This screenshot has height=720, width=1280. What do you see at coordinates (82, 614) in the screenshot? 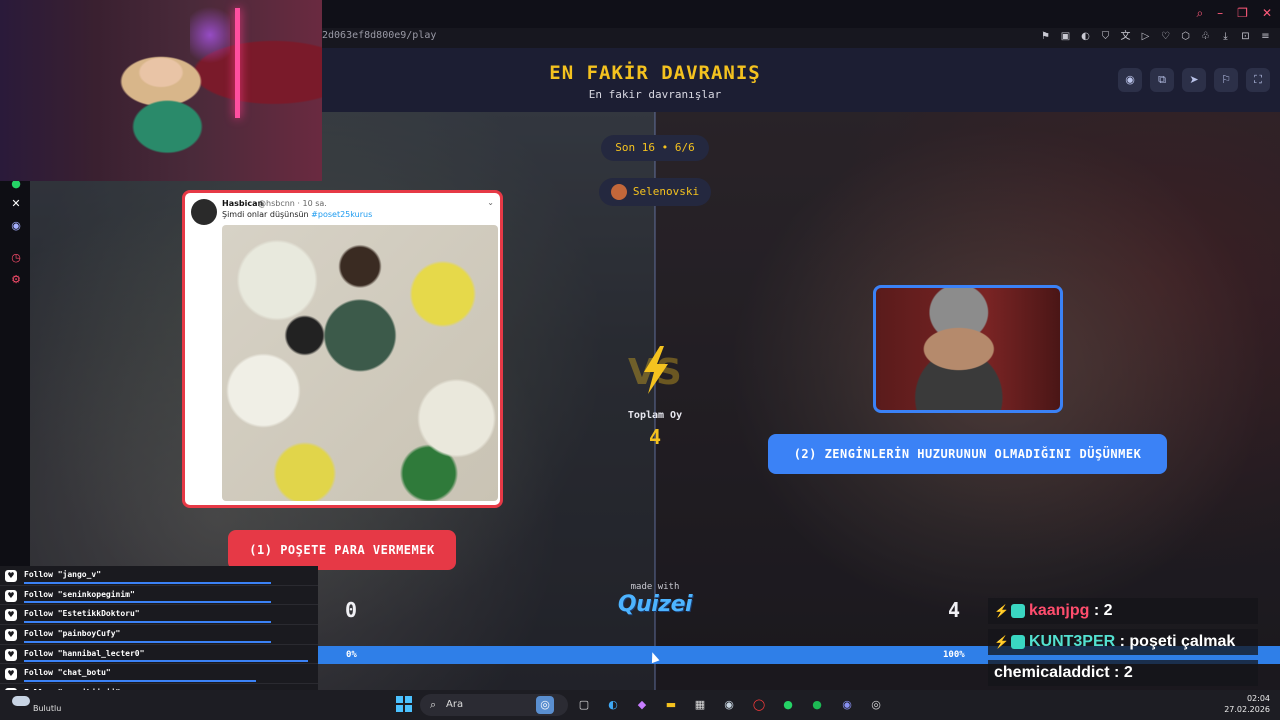
I see `follow-alert-text: Follow "EstetikkDoktoru"` at bounding box center [82, 614].